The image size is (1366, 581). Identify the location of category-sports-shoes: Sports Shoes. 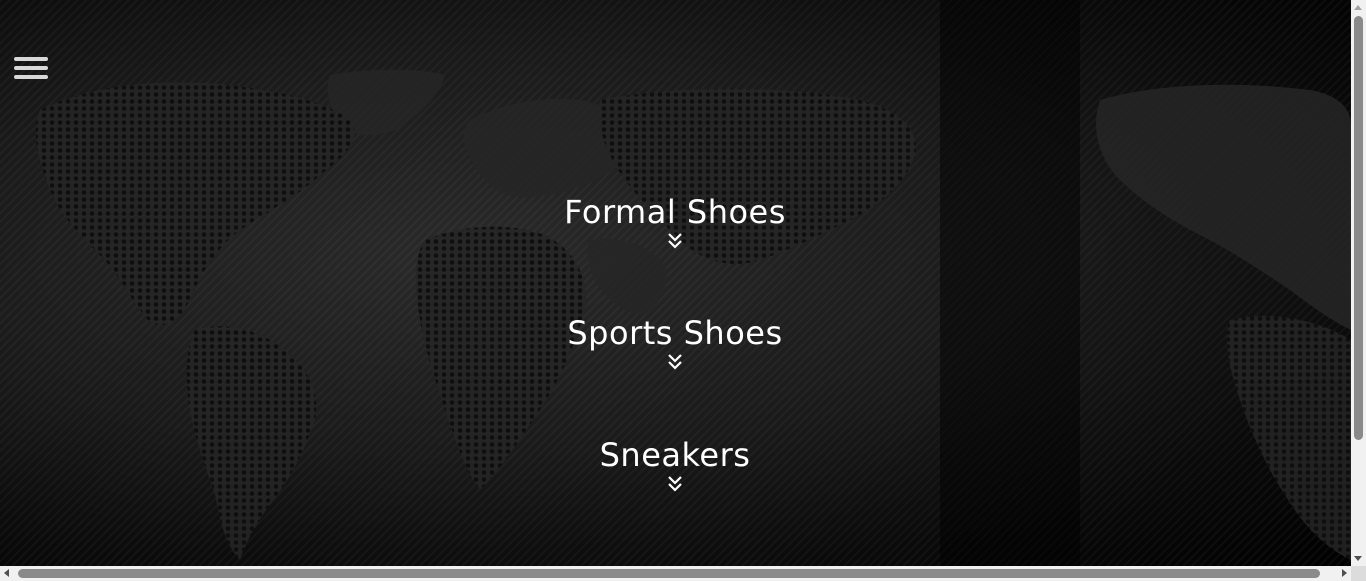
(675, 342).